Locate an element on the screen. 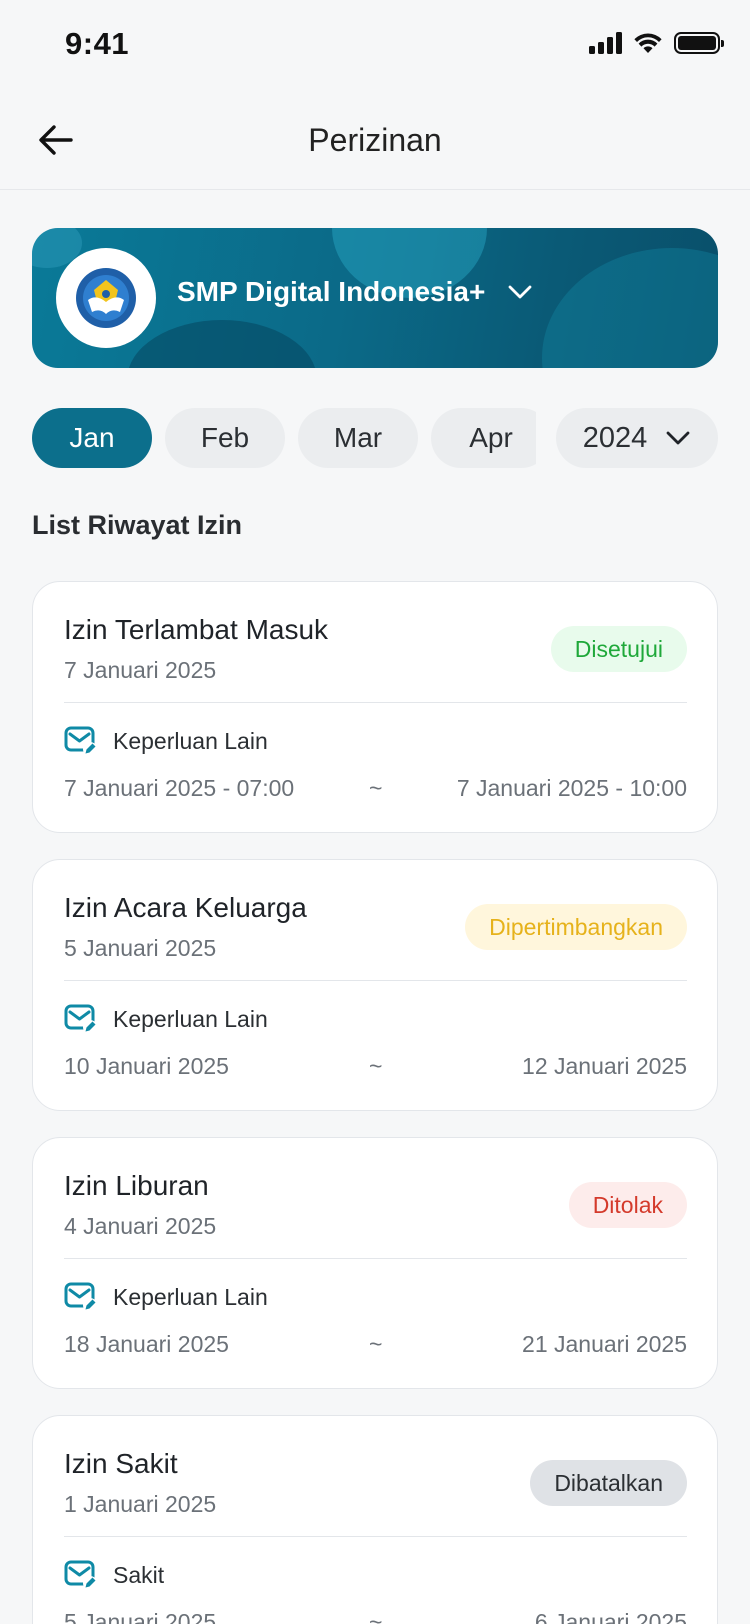 This screenshot has height=1624, width=750. permit-end: 7 Januari 2025 - 10:00 is located at coordinates (571, 788).